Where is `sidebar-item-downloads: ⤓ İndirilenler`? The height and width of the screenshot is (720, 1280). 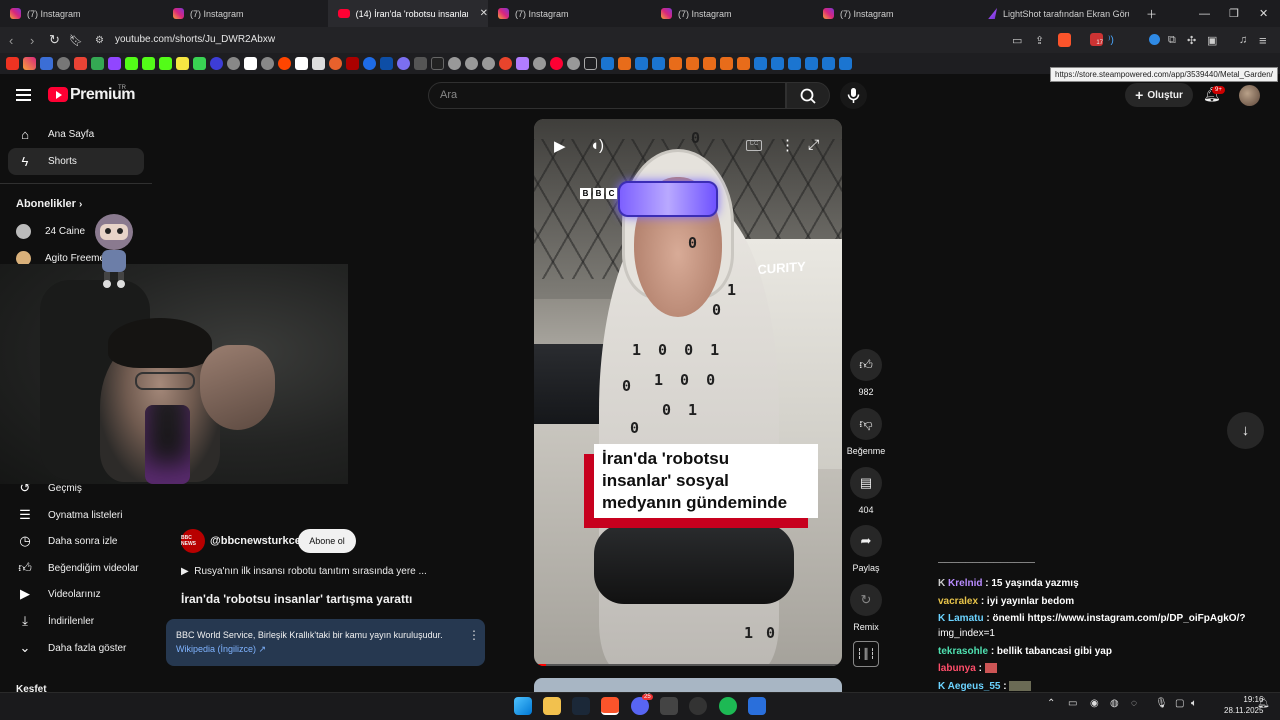
sidebar-item-downloads: ⤓ İndirilenler is located at coordinates (55, 621).